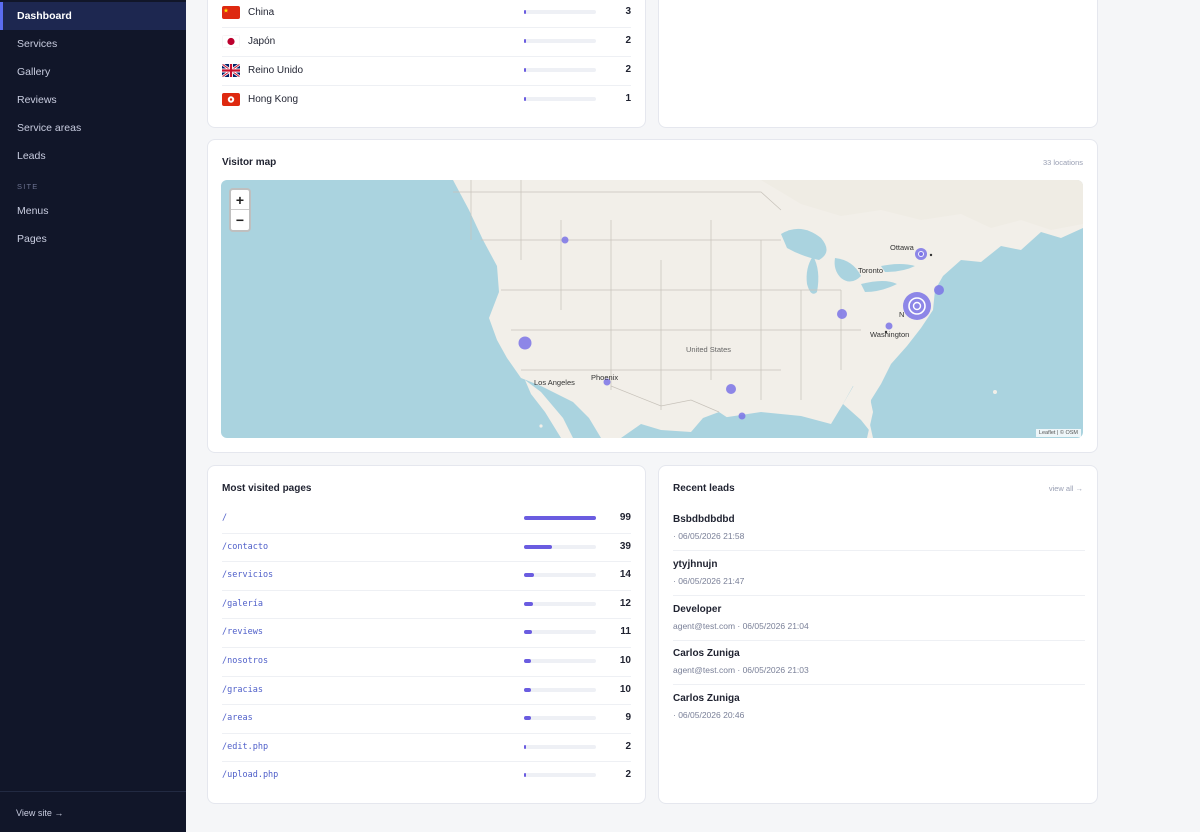 The image size is (1200, 832). What do you see at coordinates (879, 528) in the screenshot?
I see `lead-item: Bsbdbdbdbd · 06/05/2026 21:58` at bounding box center [879, 528].